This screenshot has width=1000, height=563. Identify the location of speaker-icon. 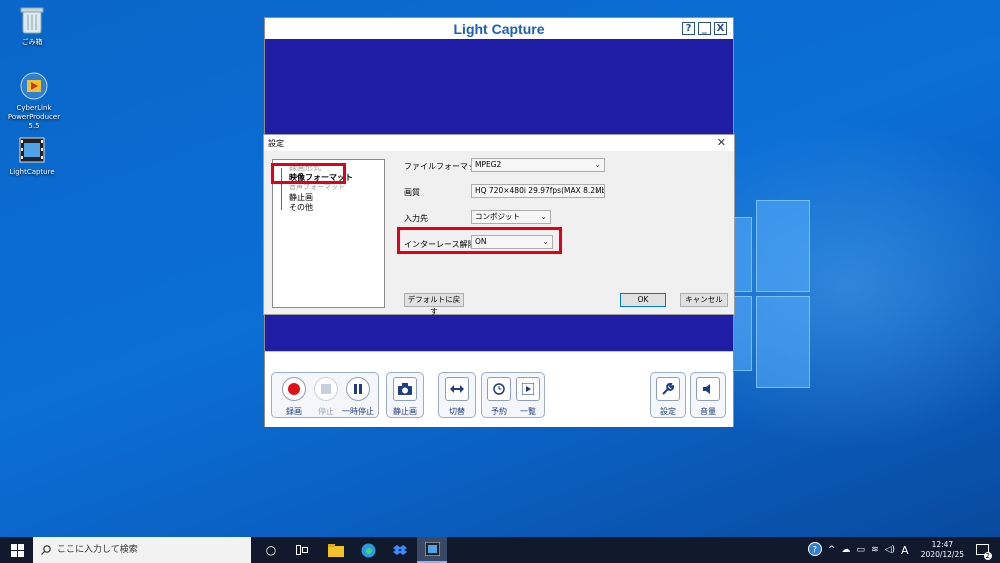
(706, 389).